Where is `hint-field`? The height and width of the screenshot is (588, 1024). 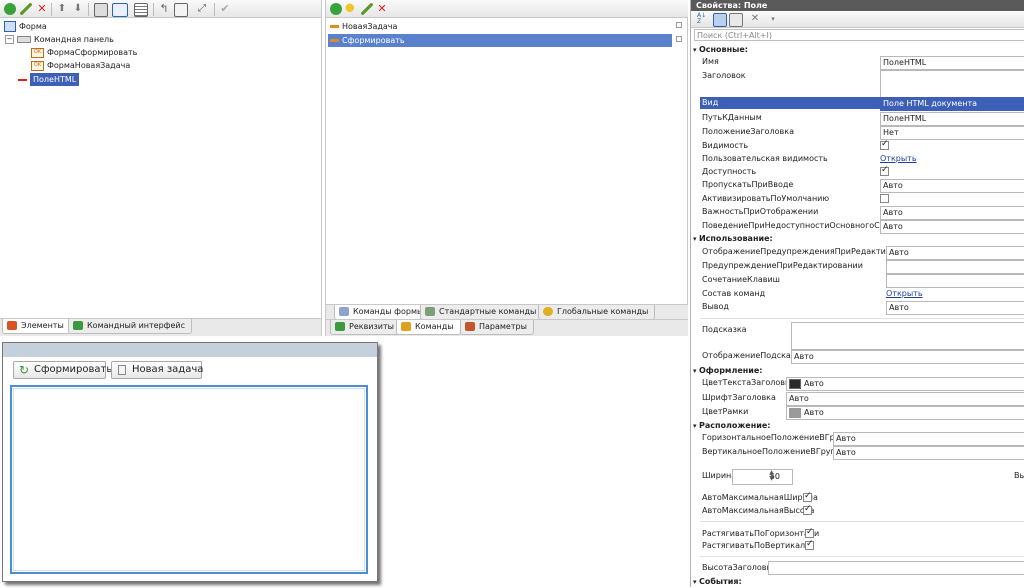
hint-field is located at coordinates (907, 336).